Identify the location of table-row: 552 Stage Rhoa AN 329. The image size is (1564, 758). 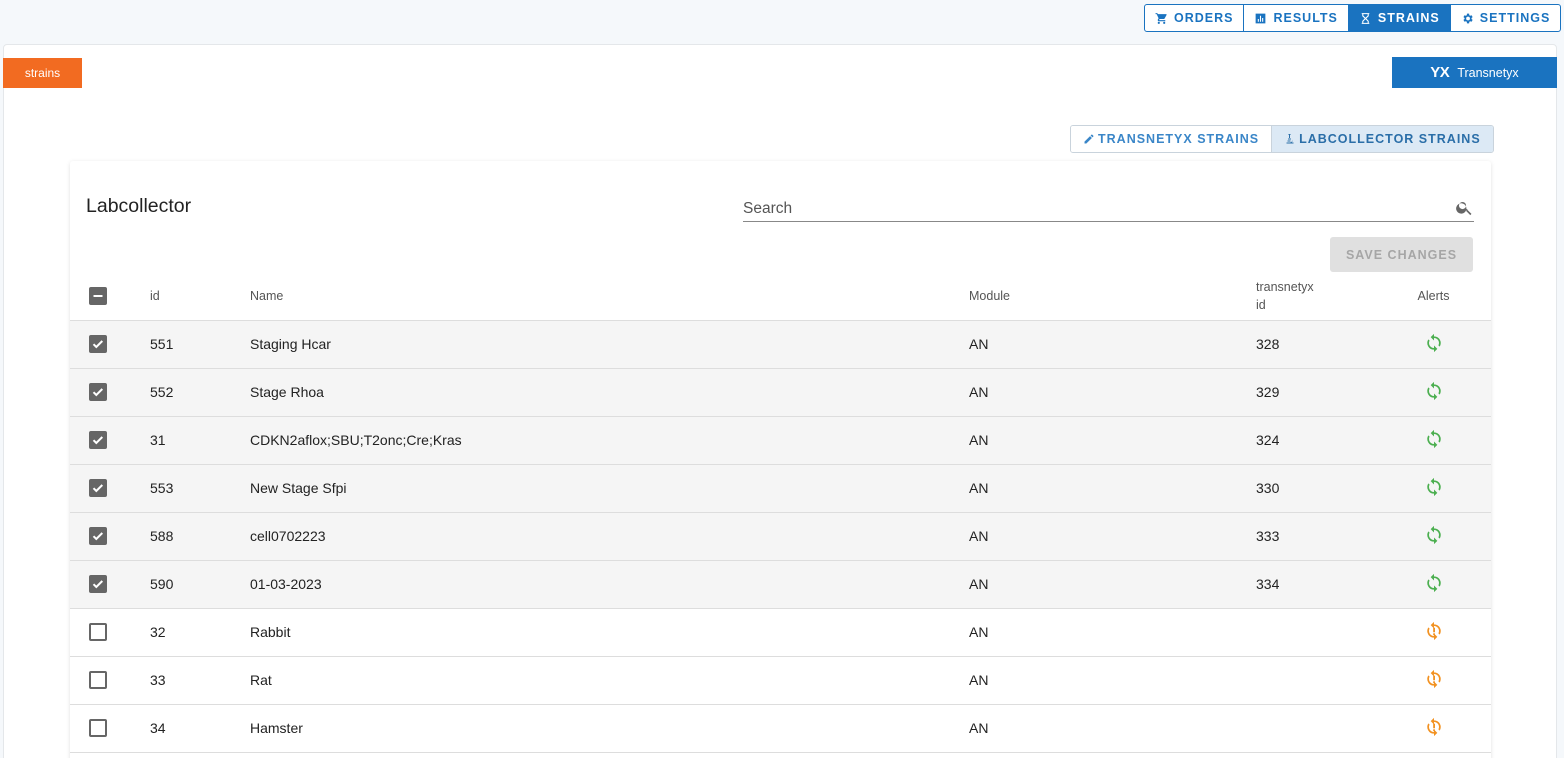
(780, 392).